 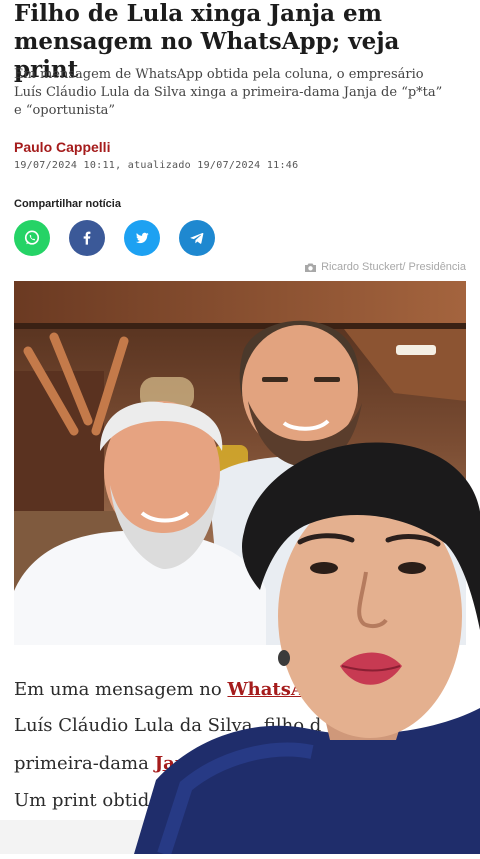 I want to click on telegram-share-button, so click(x=197, y=238).